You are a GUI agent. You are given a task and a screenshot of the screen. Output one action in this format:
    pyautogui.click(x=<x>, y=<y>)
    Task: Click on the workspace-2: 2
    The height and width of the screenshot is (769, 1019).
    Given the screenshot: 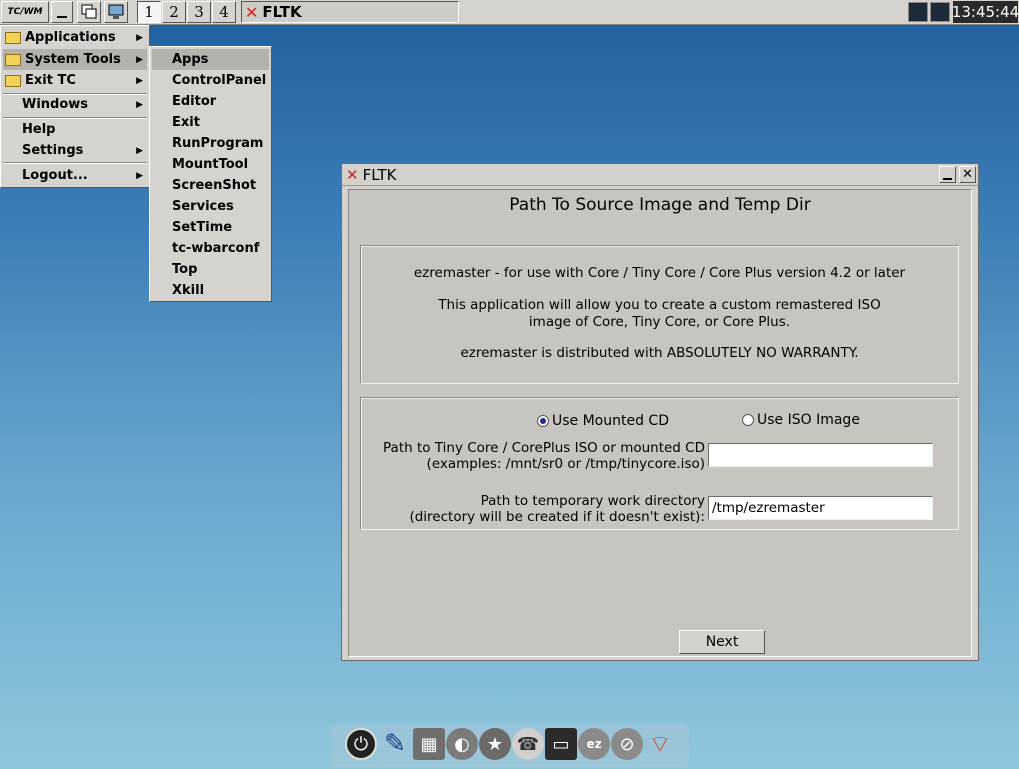 What is the action you would take?
    pyautogui.click(x=174, y=12)
    